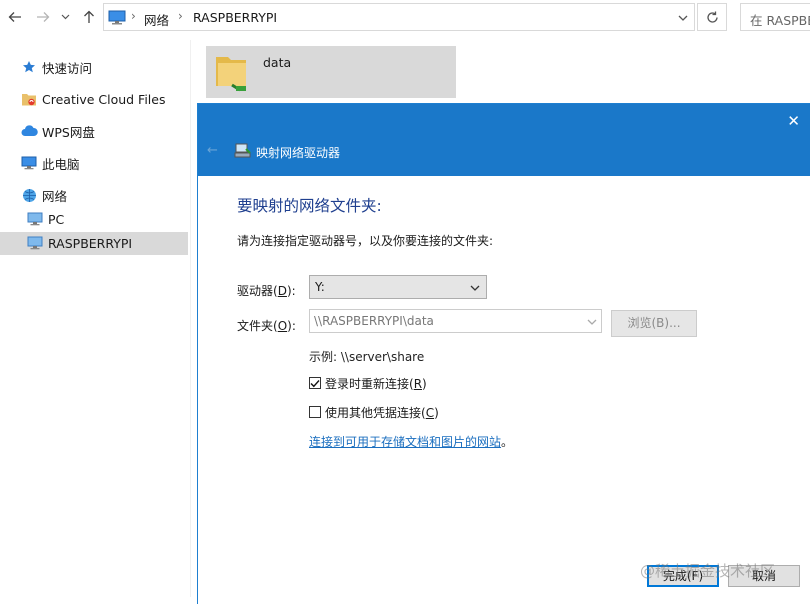 The height and width of the screenshot is (604, 810). I want to click on sidebar-item-label: 此电脑, so click(61, 164).